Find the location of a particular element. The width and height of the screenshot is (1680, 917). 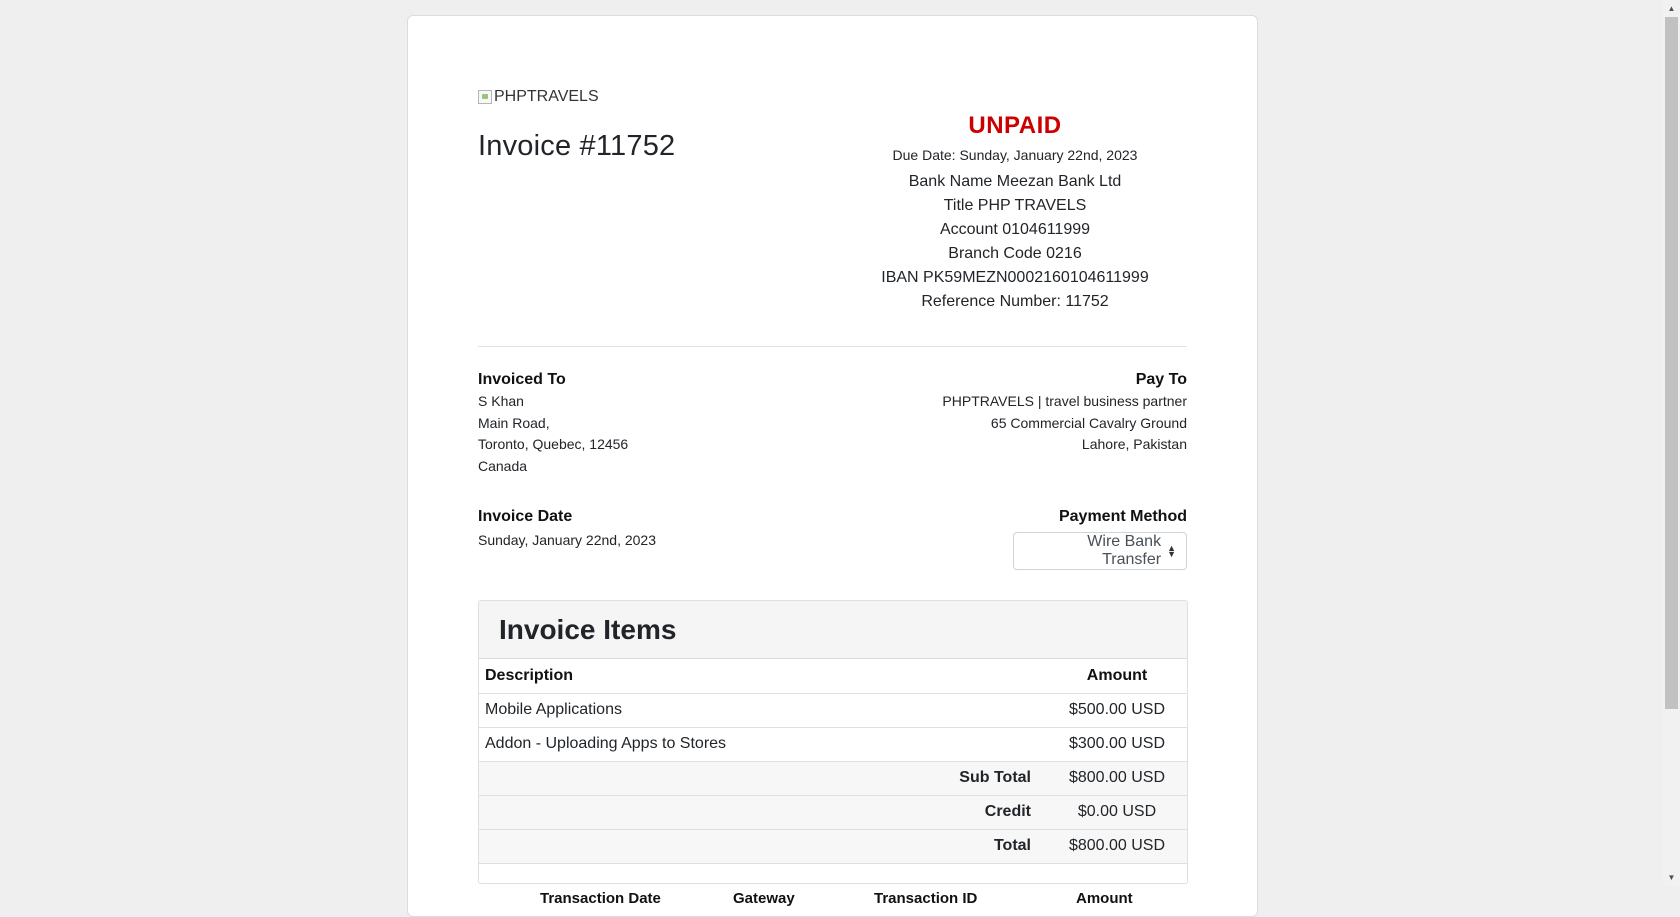

item-description: Mobile Applications is located at coordinates (763, 710).